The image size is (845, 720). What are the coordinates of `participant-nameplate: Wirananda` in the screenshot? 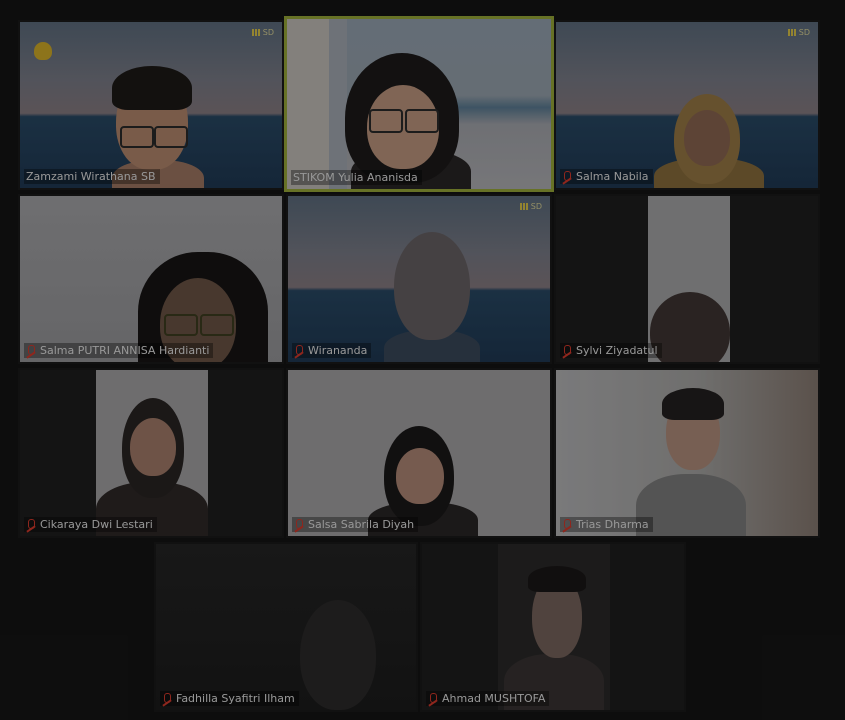 It's located at (332, 350).